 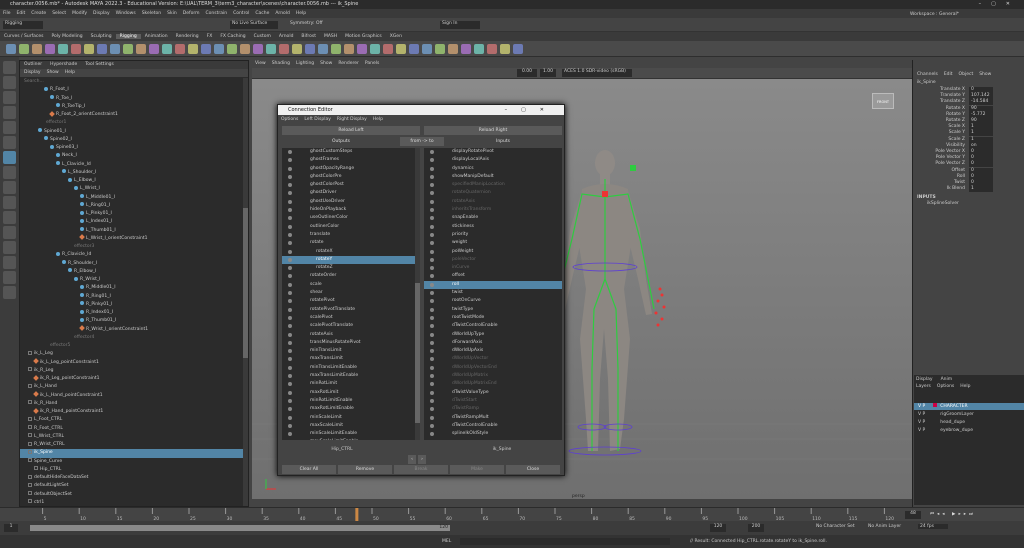 I want to click on menu-control: Control, so click(x=241, y=13).